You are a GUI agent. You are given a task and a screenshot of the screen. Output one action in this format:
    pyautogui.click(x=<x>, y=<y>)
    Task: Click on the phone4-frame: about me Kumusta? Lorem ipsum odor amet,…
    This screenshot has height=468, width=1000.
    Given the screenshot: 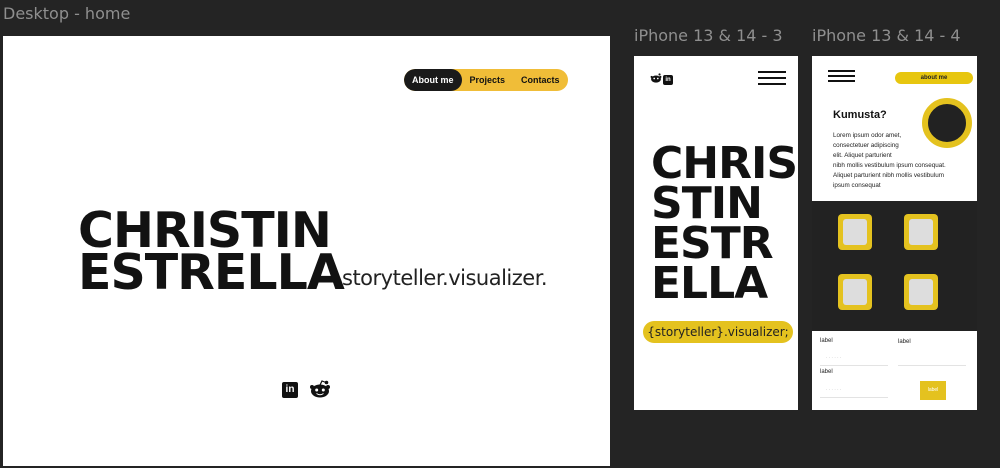 What is the action you would take?
    pyautogui.click(x=894, y=233)
    